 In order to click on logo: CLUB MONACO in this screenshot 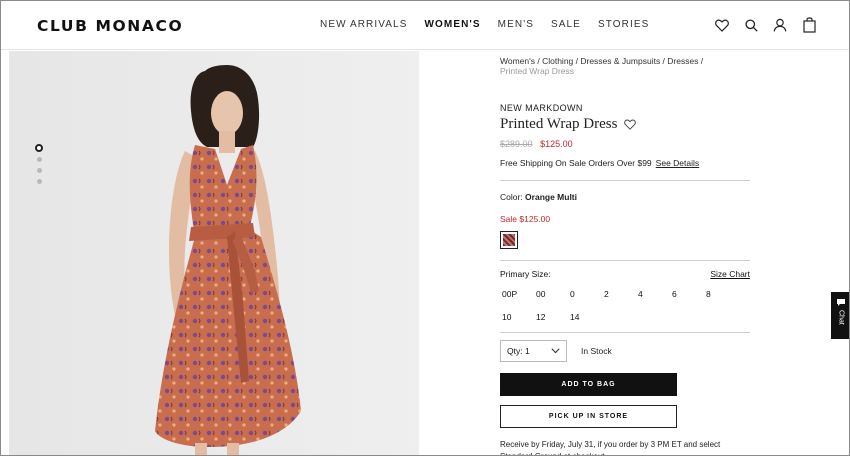, I will do `click(110, 26)`.